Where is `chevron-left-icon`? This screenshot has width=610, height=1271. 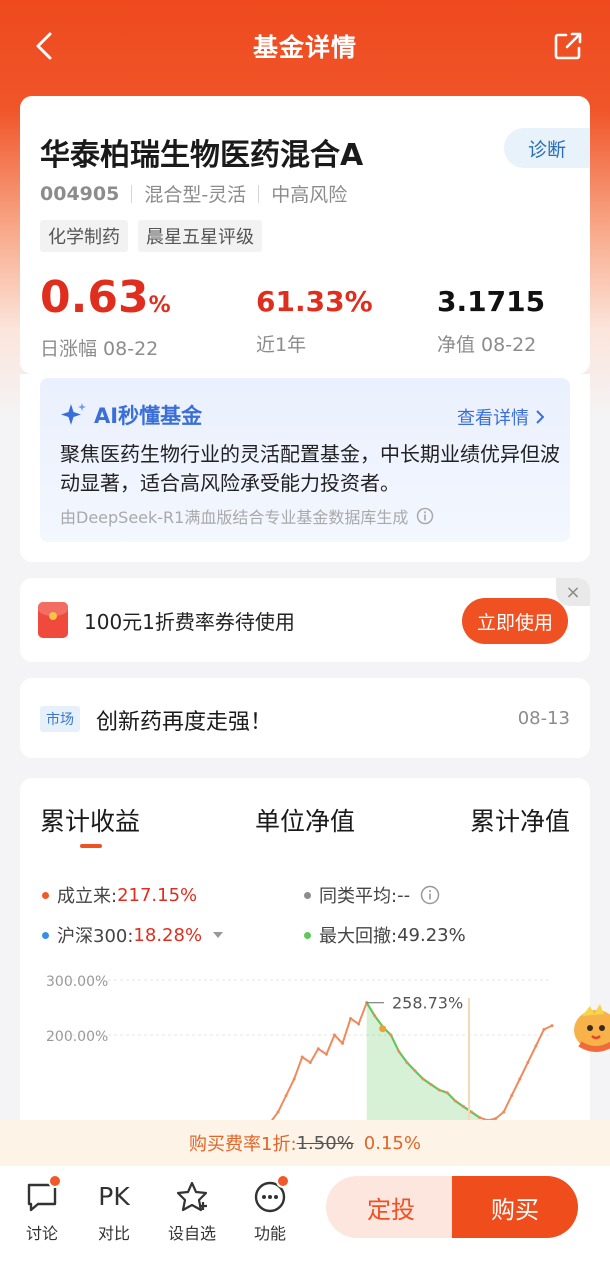 chevron-left-icon is located at coordinates (44, 46).